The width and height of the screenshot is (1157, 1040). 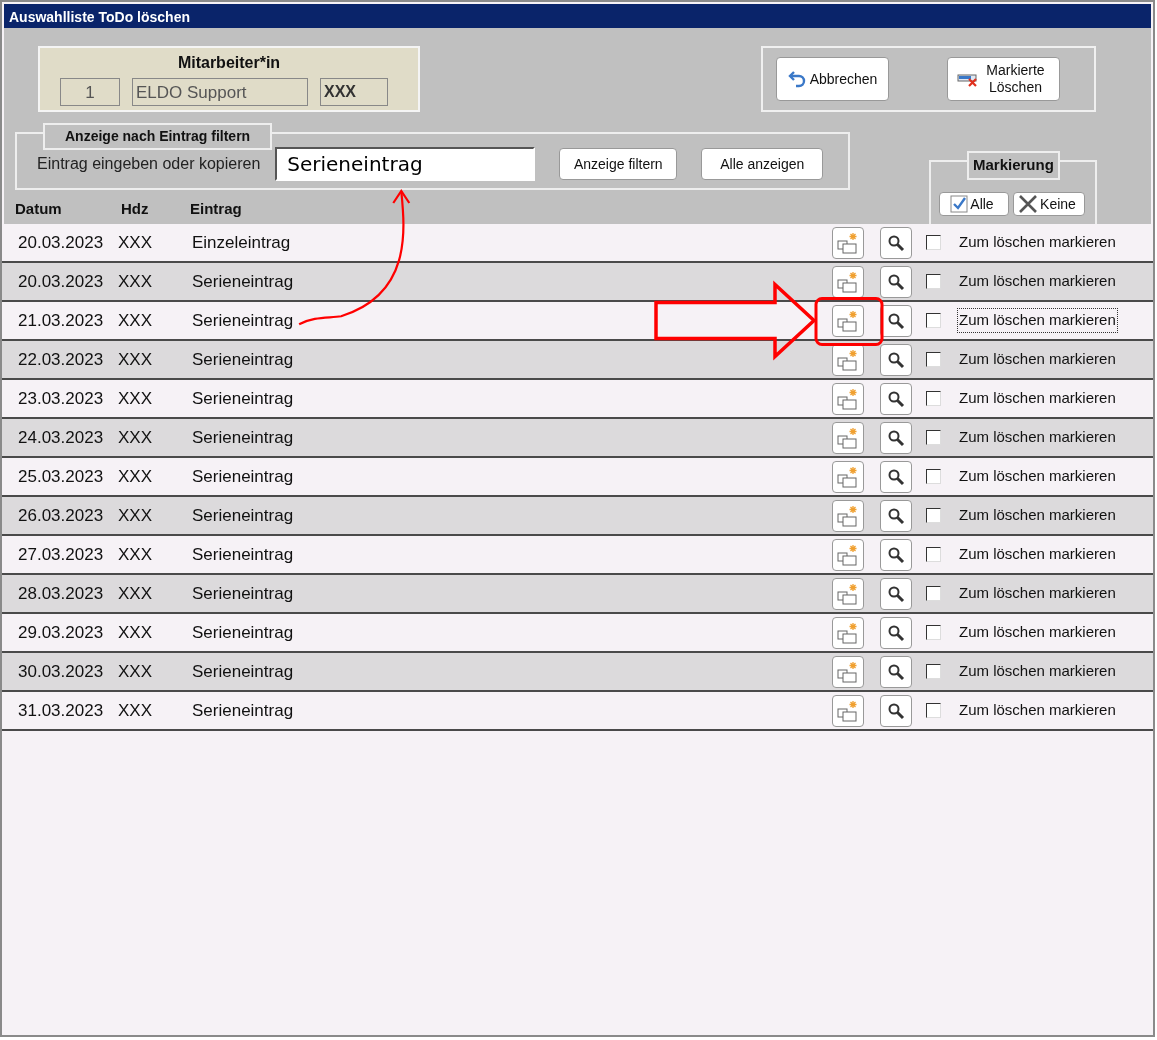 What do you see at coordinates (577, 516) in the screenshot?
I see `table-row: 26.03.2023 XXX Serieneintrag Zum löschen markieren` at bounding box center [577, 516].